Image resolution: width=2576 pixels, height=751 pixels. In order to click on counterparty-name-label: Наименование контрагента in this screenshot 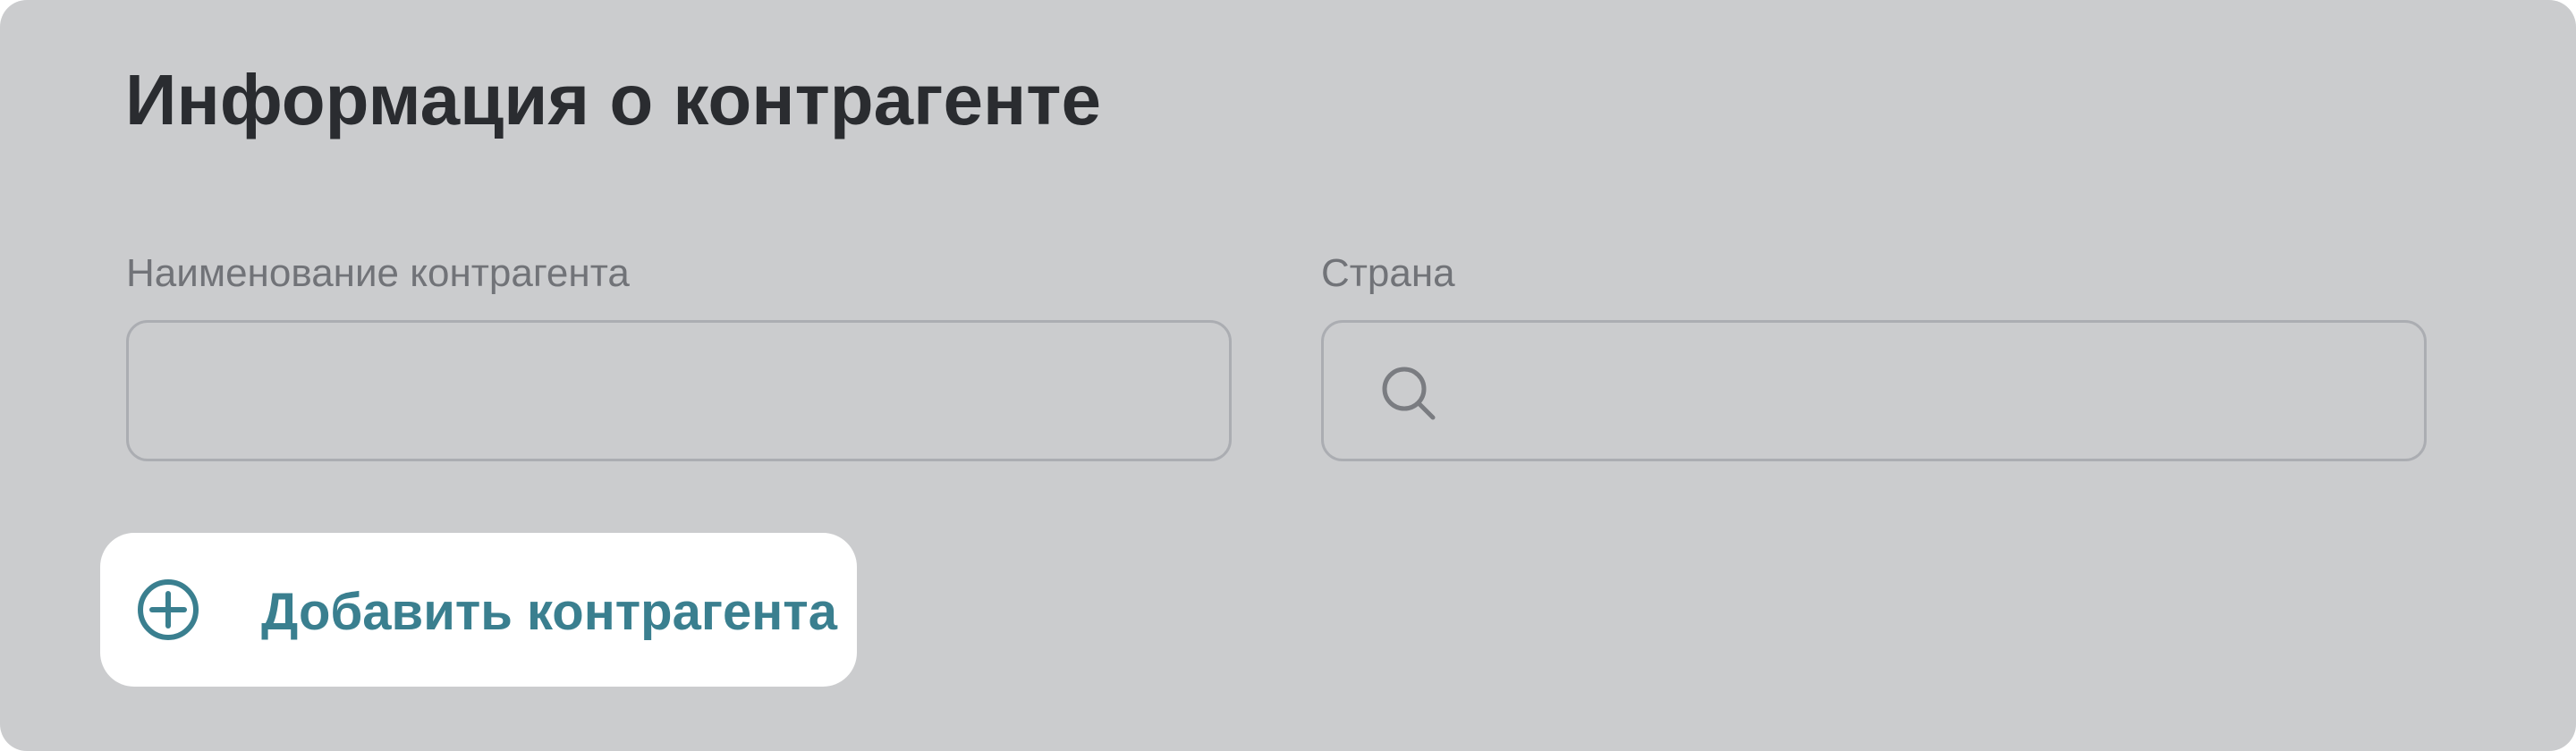, I will do `click(378, 273)`.